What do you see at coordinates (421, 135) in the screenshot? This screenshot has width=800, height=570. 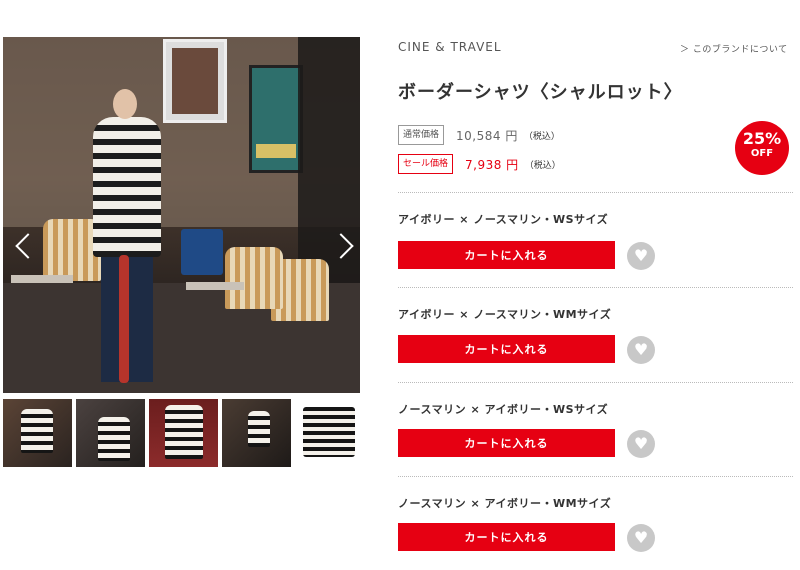 I see `regular-price-label: 通常価格` at bounding box center [421, 135].